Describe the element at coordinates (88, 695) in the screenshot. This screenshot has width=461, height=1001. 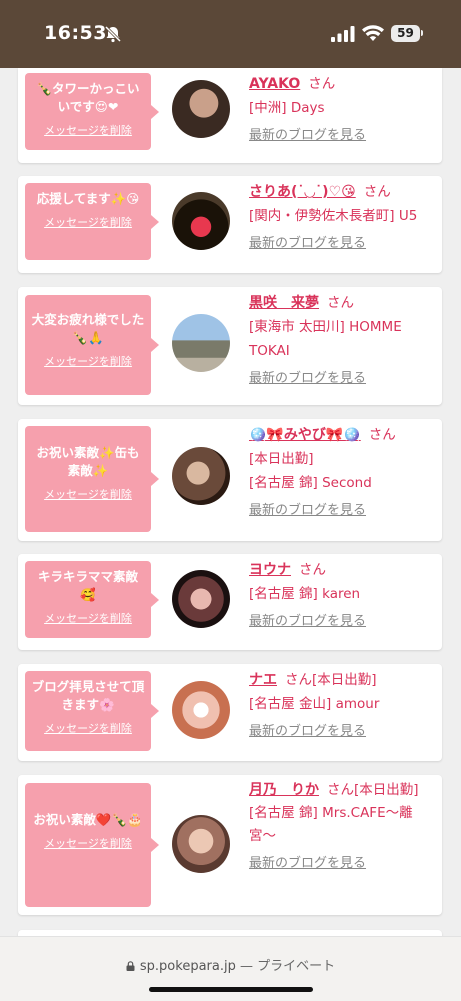
I see `message-text: ブログ拝見させて頂きます🌸` at that location.